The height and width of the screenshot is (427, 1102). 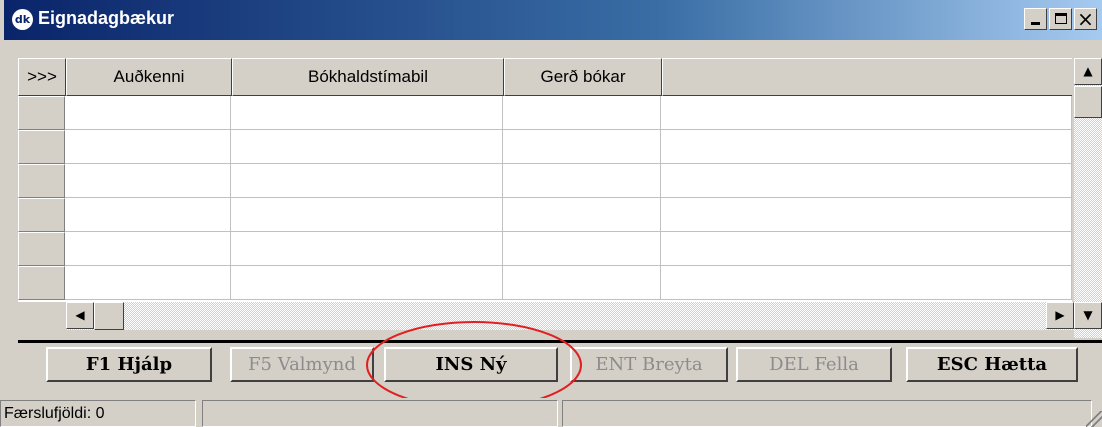 I want to click on quit-button: ESC Hætta, so click(x=992, y=364).